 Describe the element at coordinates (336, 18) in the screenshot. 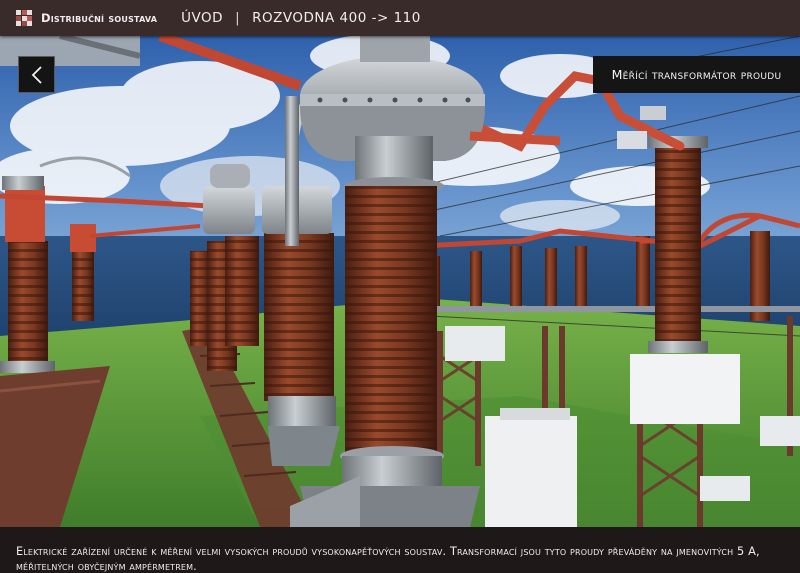

I see `breadcrumb-current: ROZVODNA 400 -> 110` at that location.